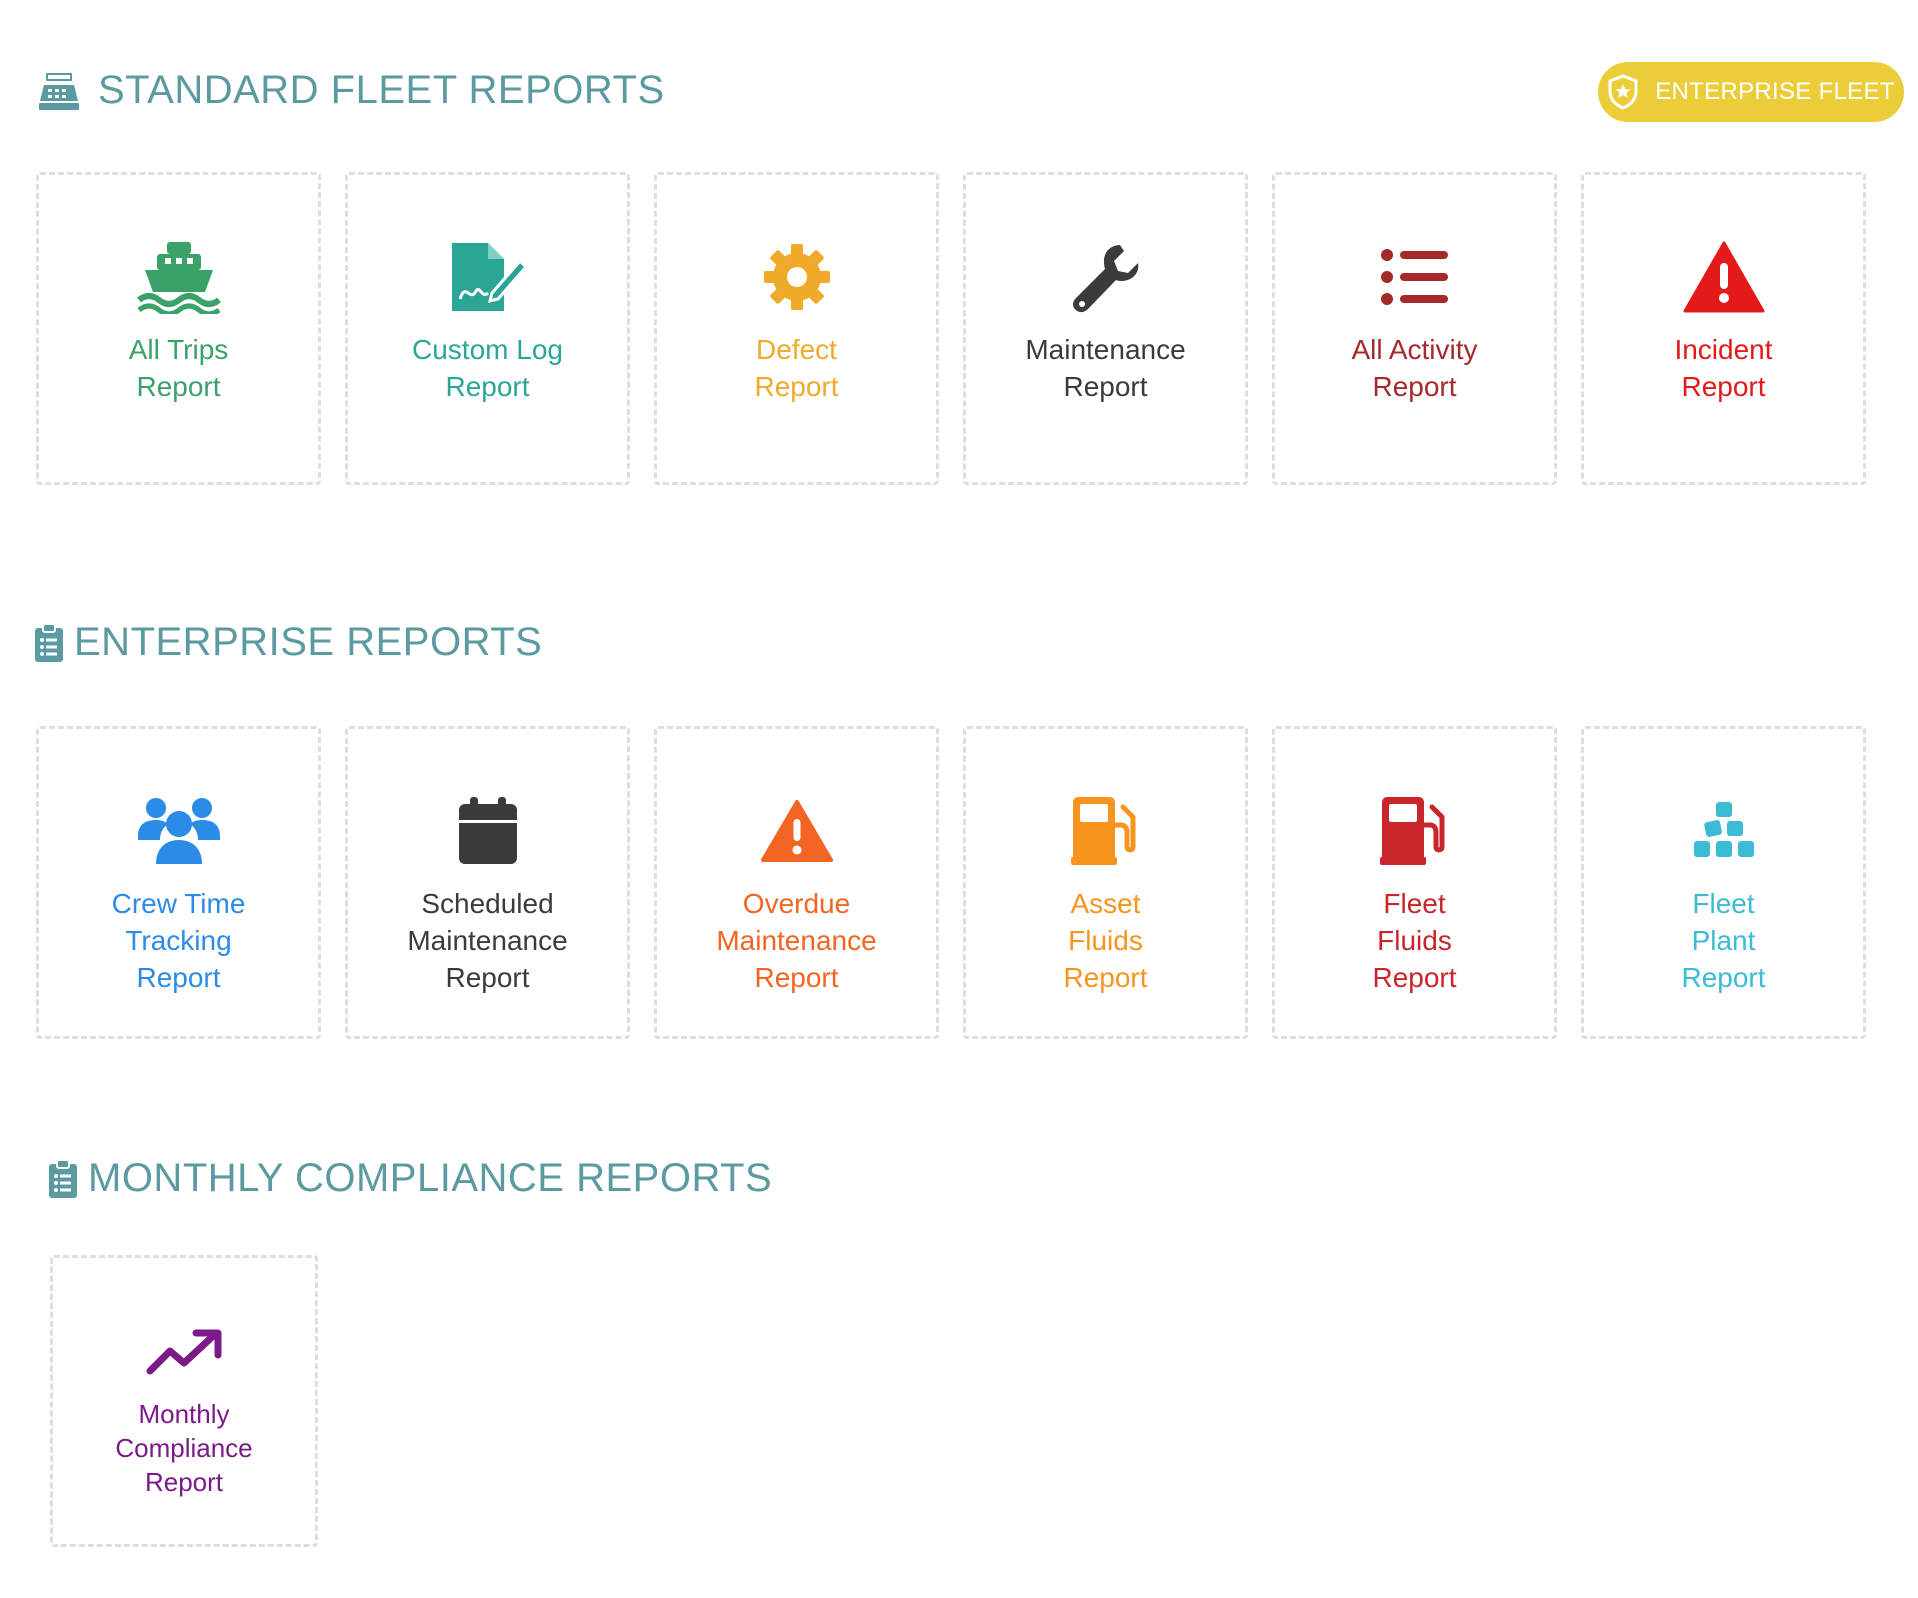  What do you see at coordinates (1723, 368) in the screenshot?
I see `card-label: Incident Report` at bounding box center [1723, 368].